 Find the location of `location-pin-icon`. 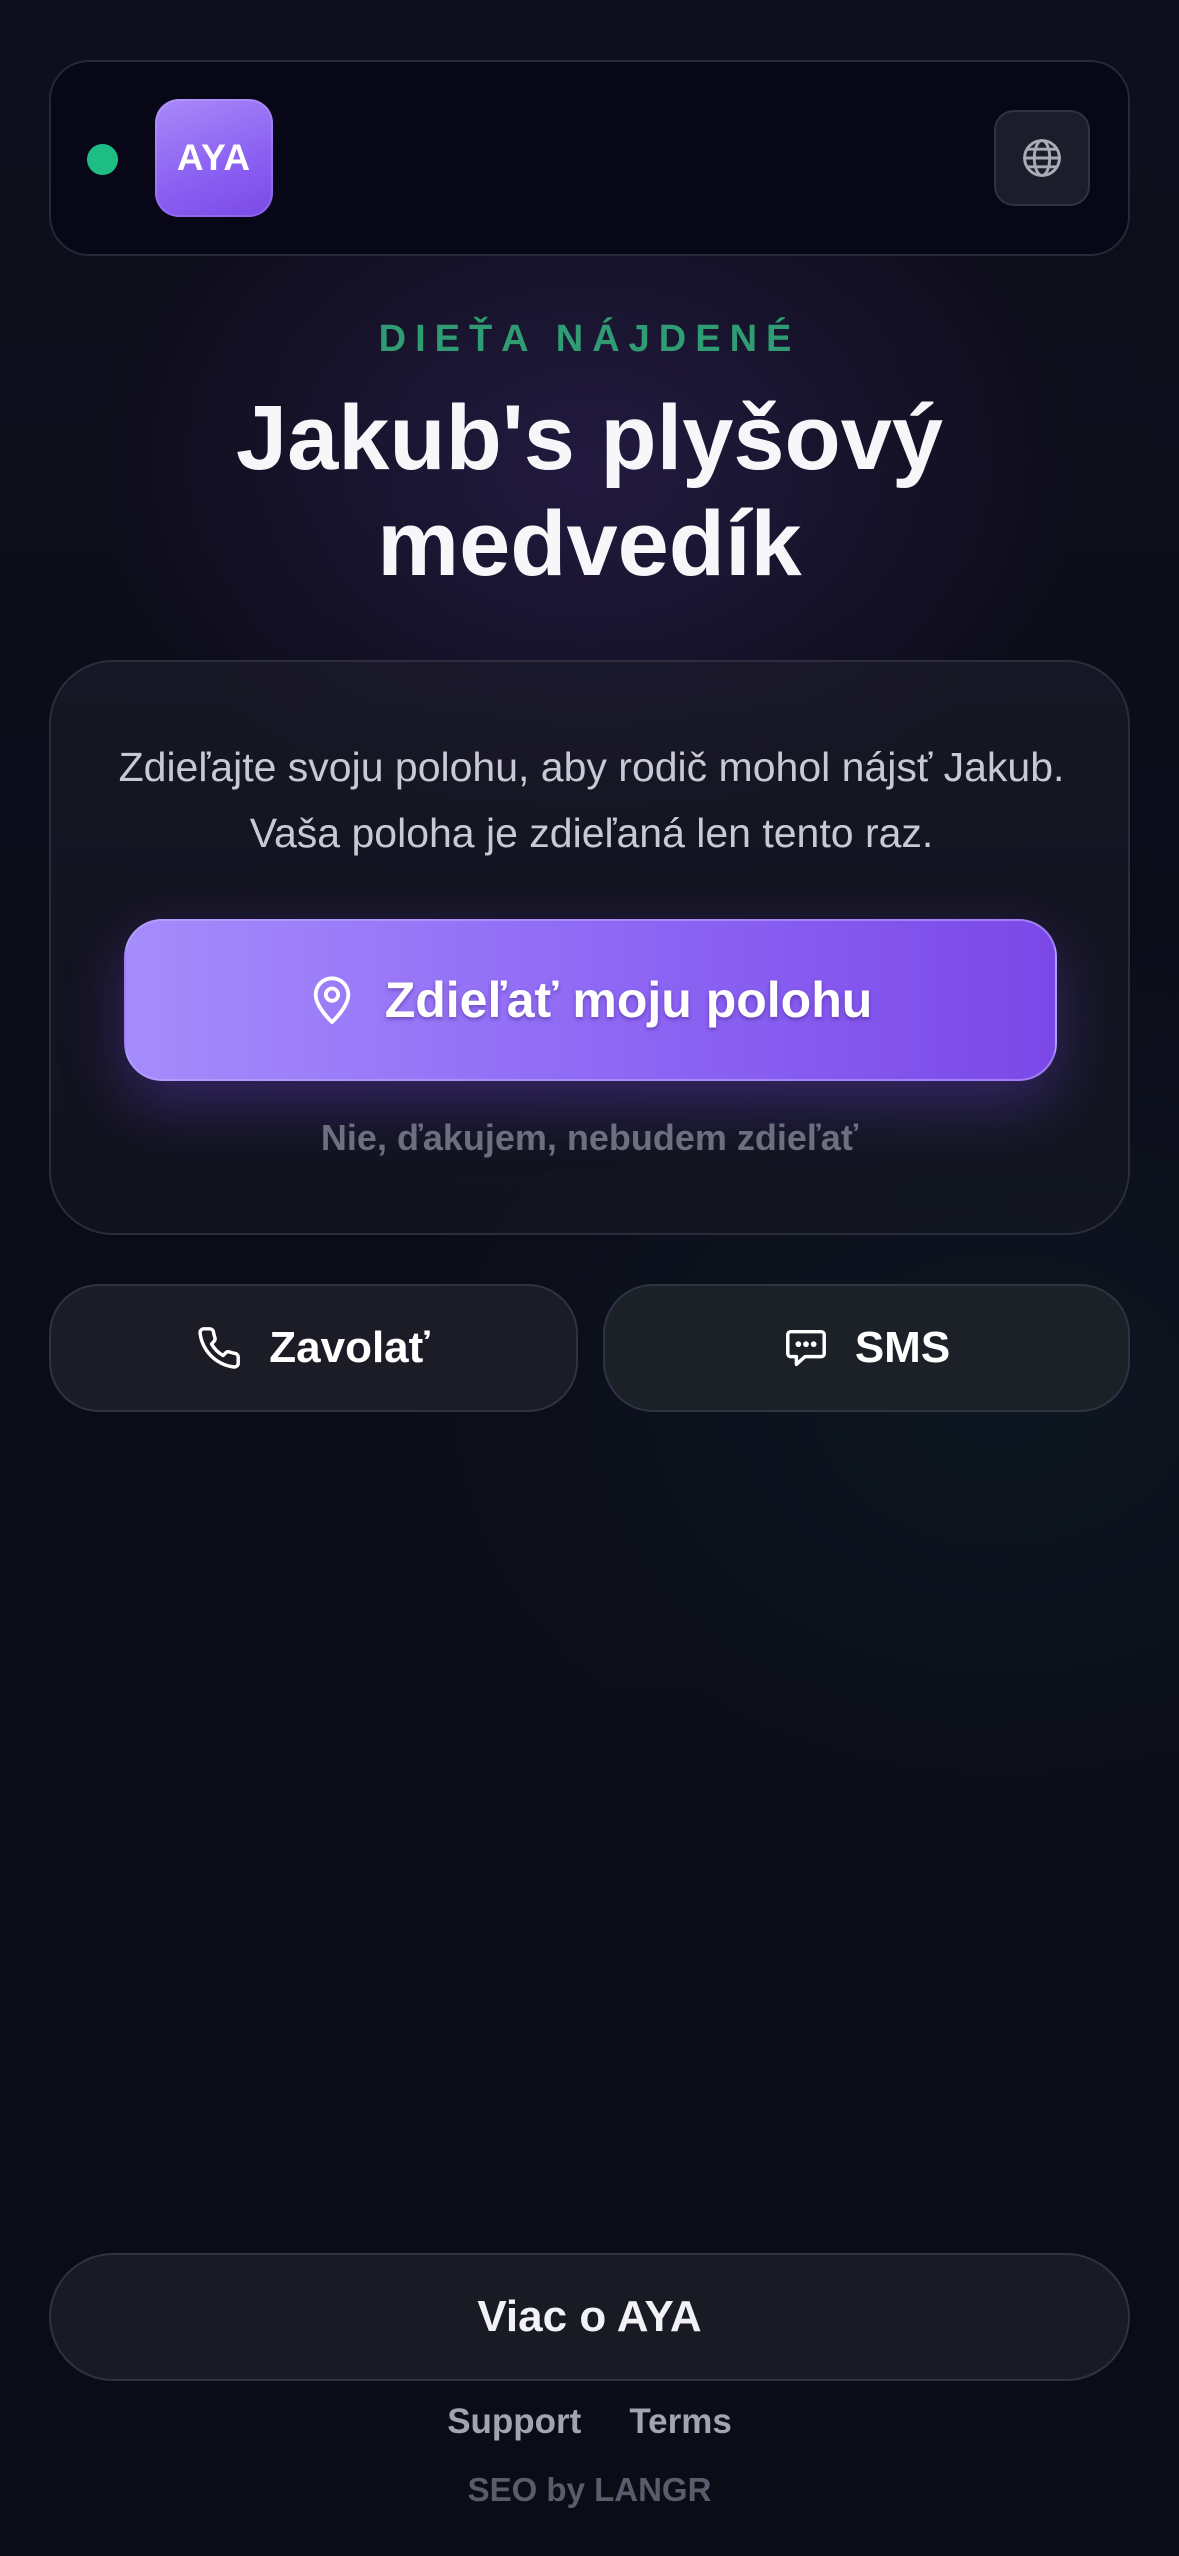

location-pin-icon is located at coordinates (331, 1000).